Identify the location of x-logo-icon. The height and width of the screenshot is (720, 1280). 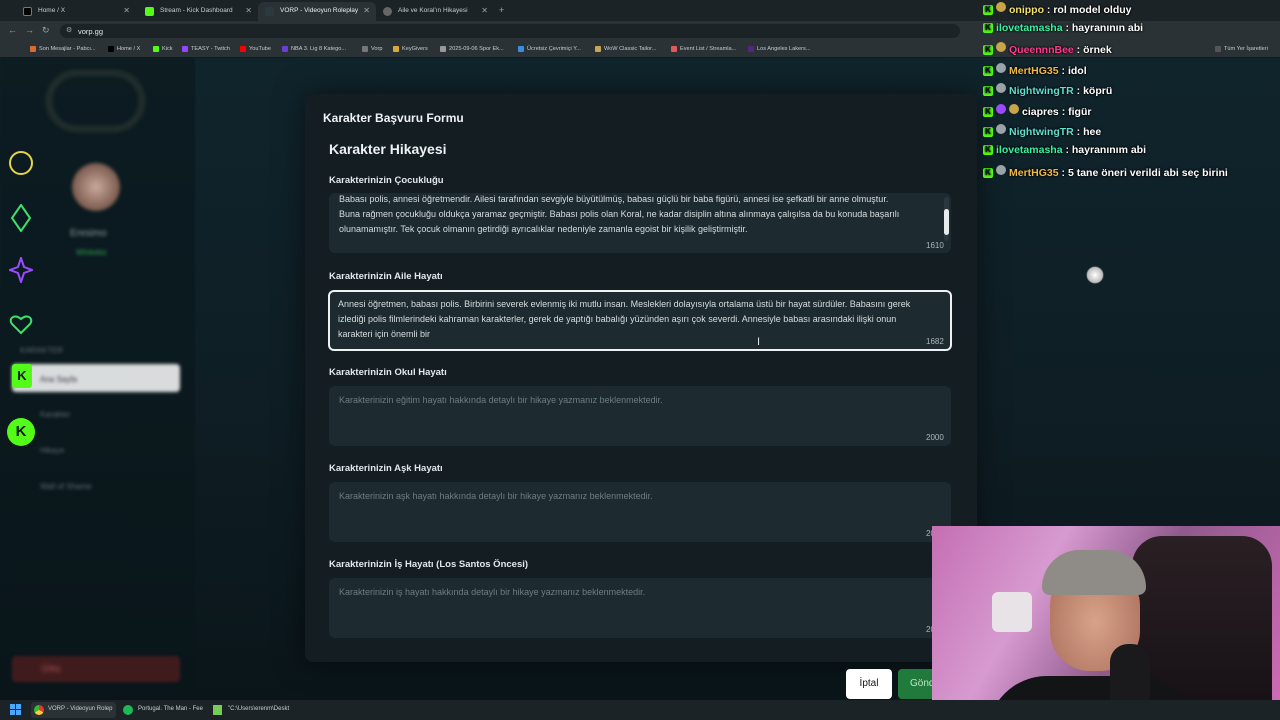
(27, 11).